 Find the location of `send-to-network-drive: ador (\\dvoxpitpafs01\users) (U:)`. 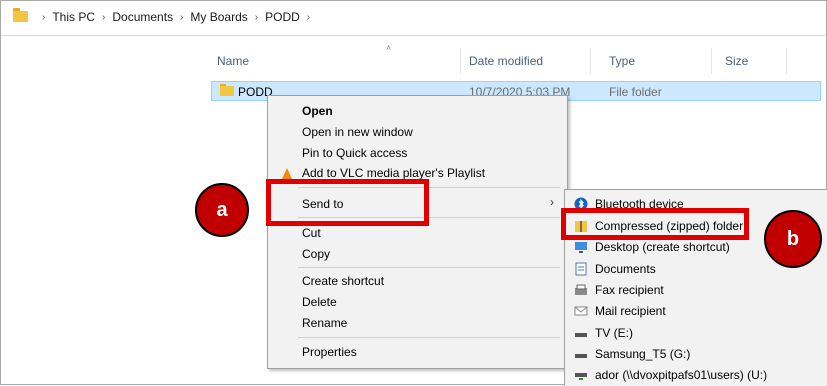

send-to-network-drive: ador (\\dvoxpitpafs01\users) (U:) is located at coordinates (681, 375).